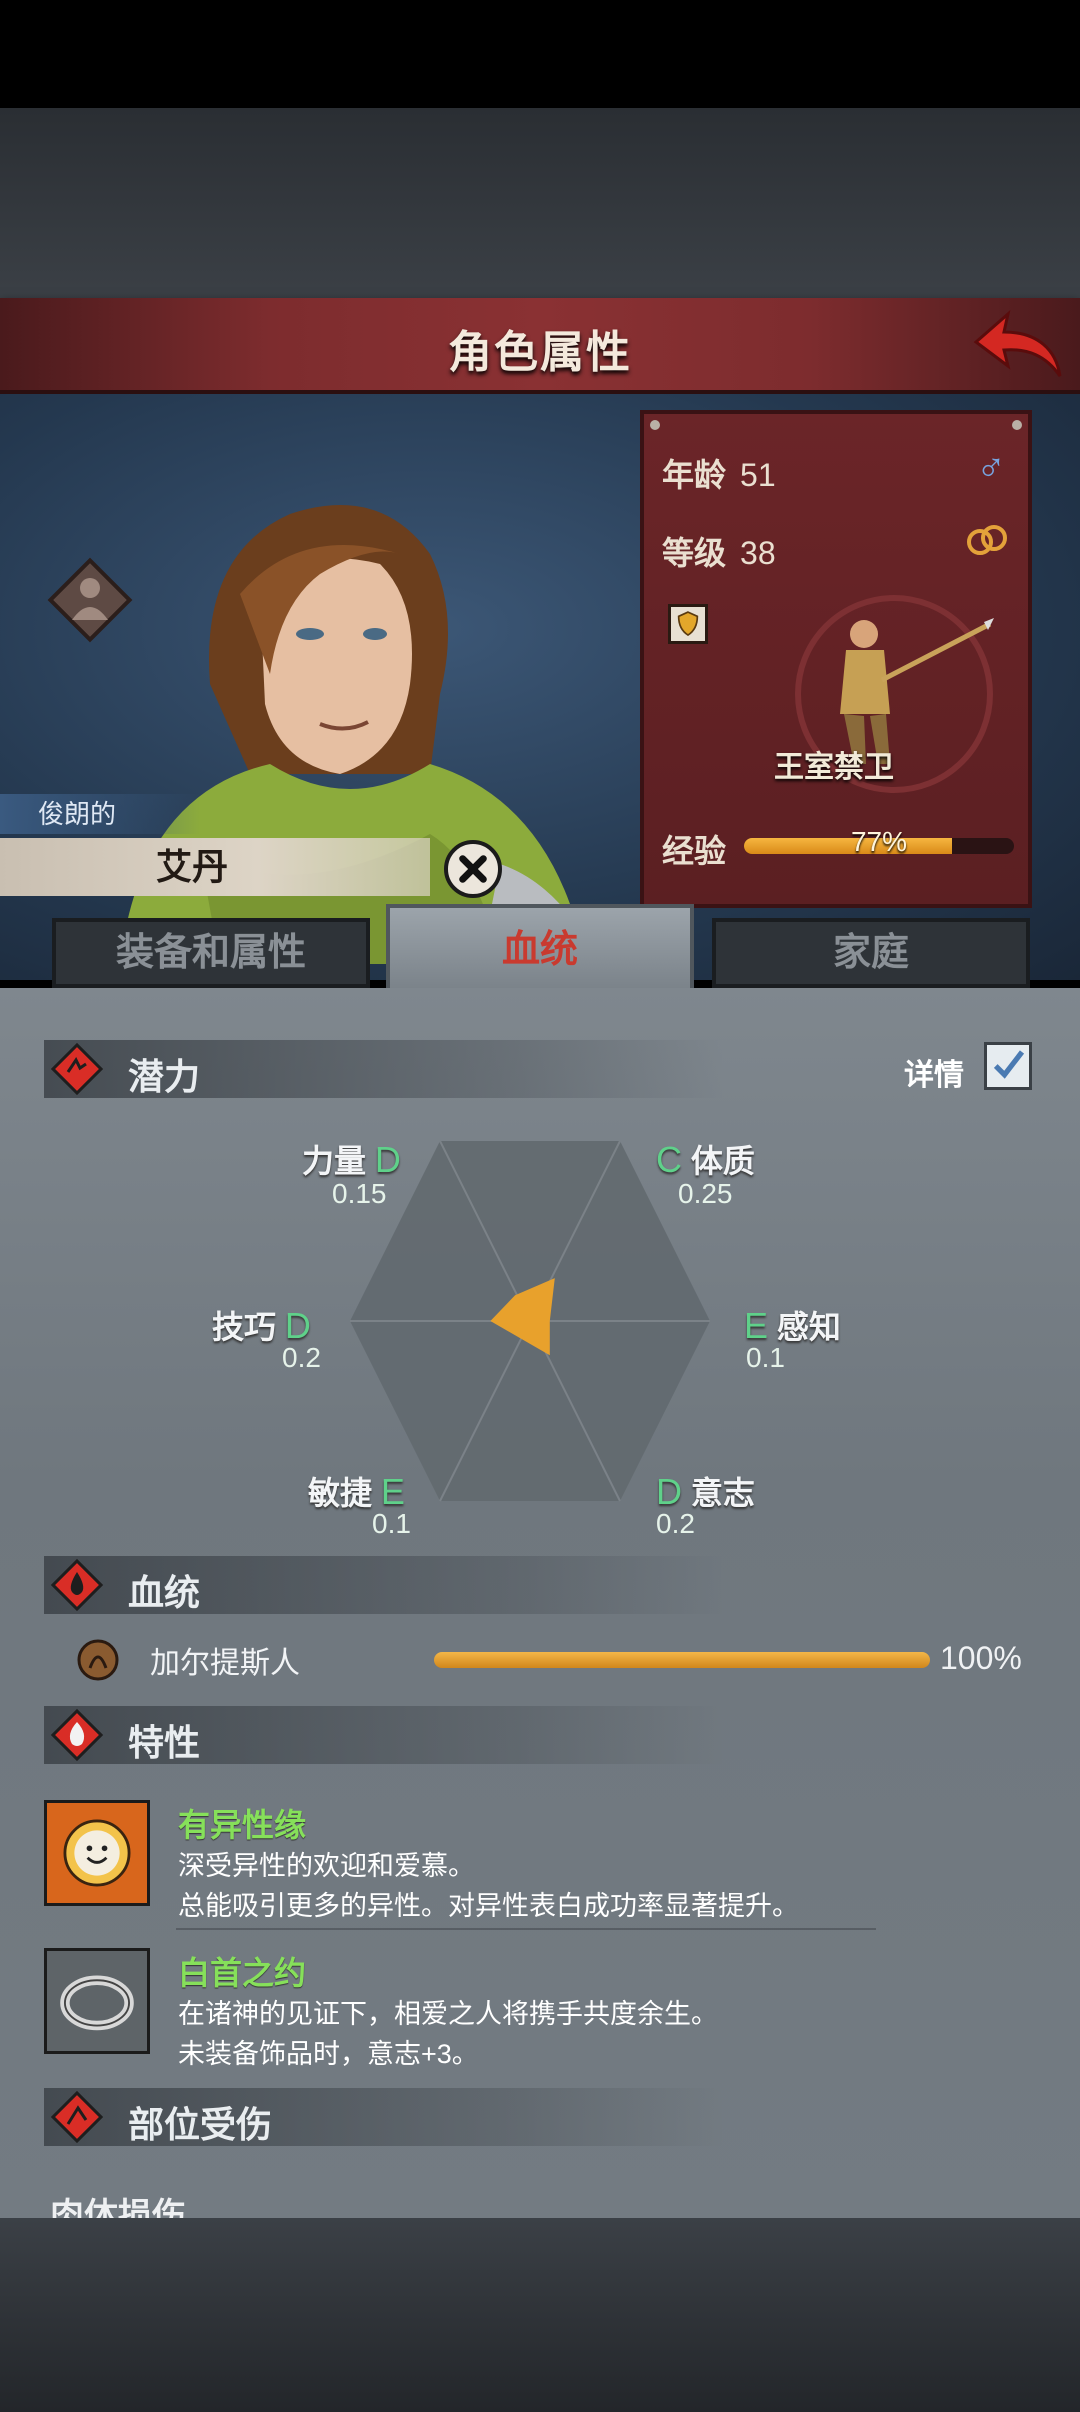  What do you see at coordinates (1008, 1066) in the screenshot?
I see `detail-checkbox` at bounding box center [1008, 1066].